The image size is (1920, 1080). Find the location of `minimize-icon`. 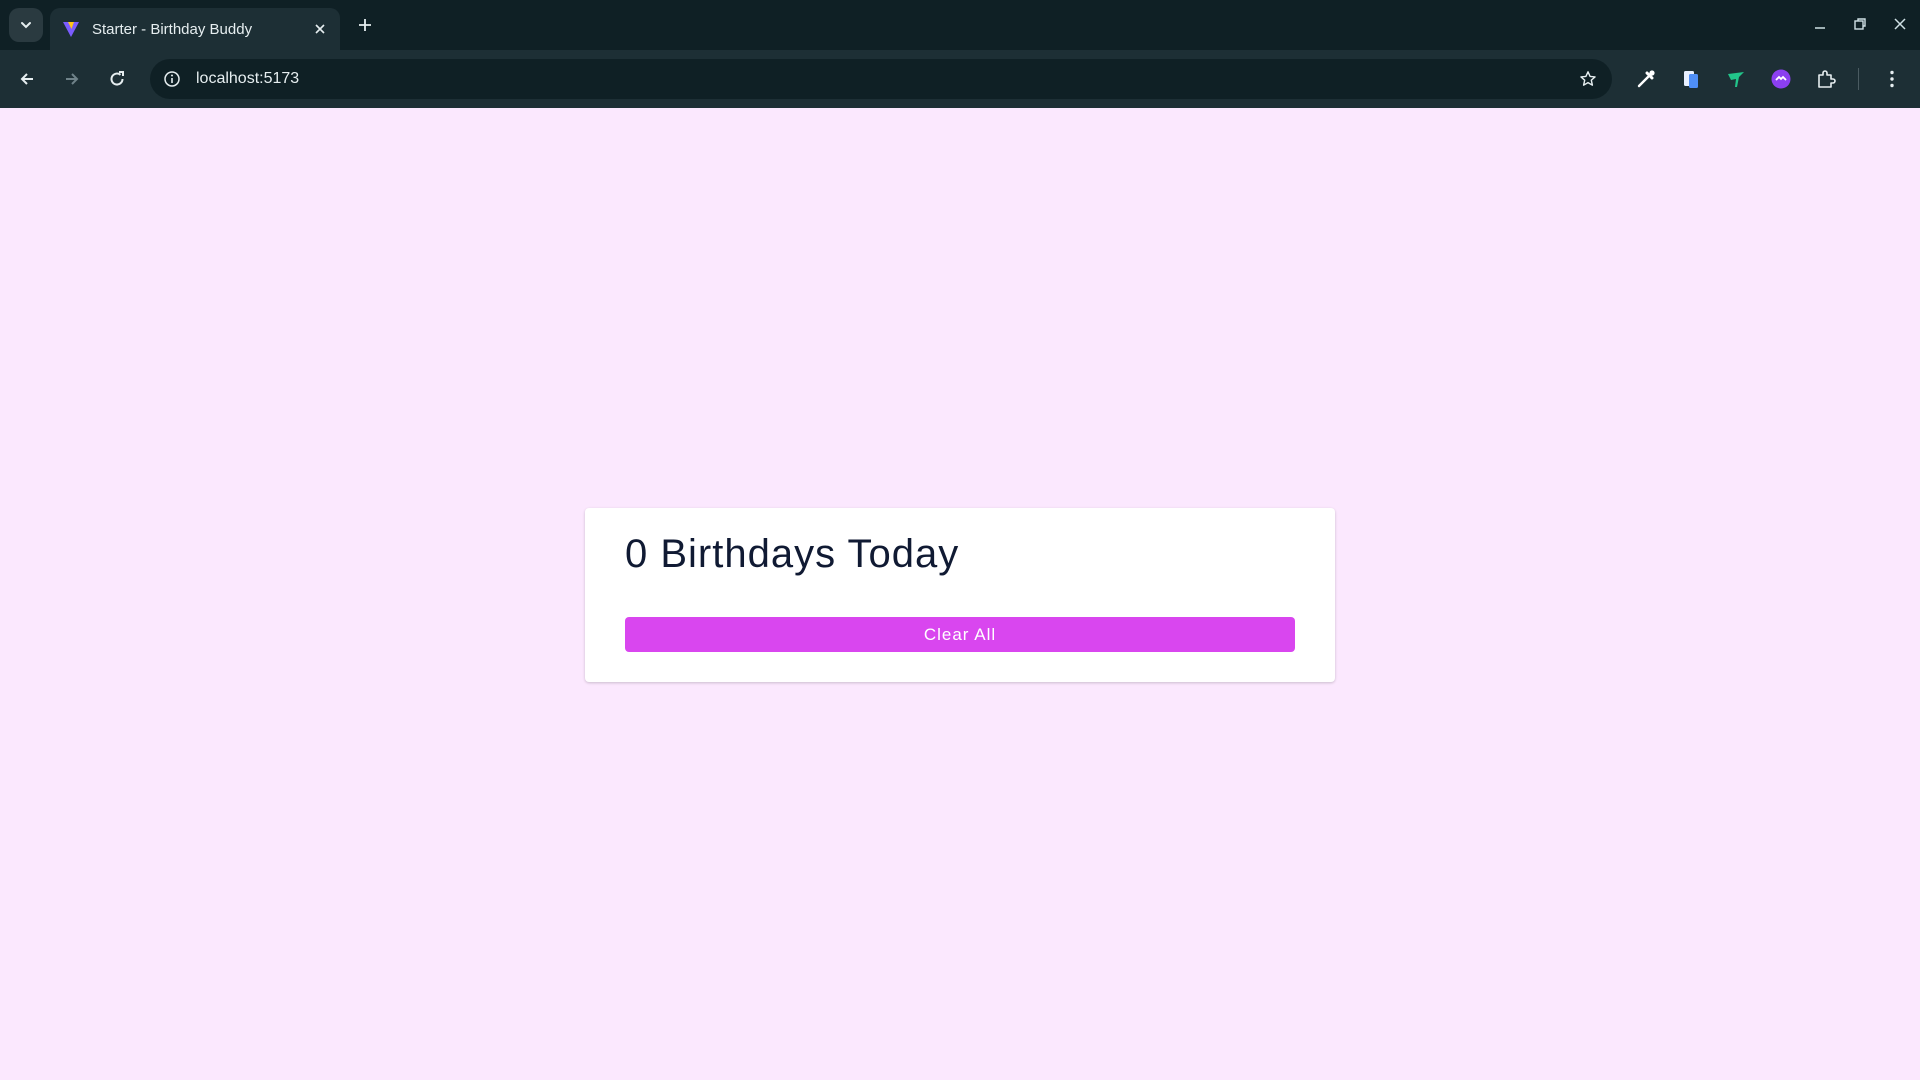

minimize-icon is located at coordinates (1820, 28).